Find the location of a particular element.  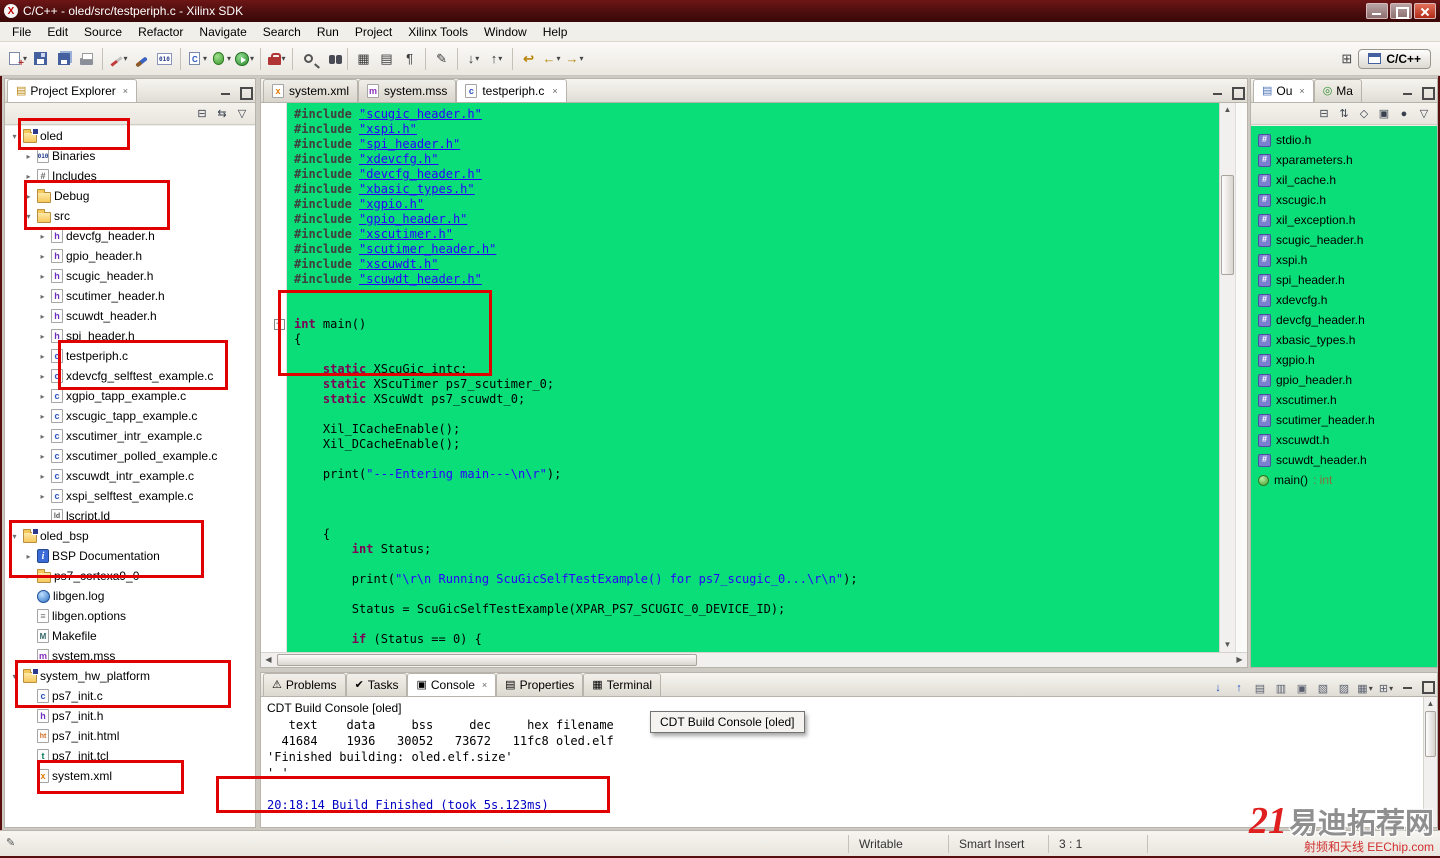

tree-item-xscutimer-intr-example-c: ▸ xscutimer_intr_example.c is located at coordinates (130, 436).